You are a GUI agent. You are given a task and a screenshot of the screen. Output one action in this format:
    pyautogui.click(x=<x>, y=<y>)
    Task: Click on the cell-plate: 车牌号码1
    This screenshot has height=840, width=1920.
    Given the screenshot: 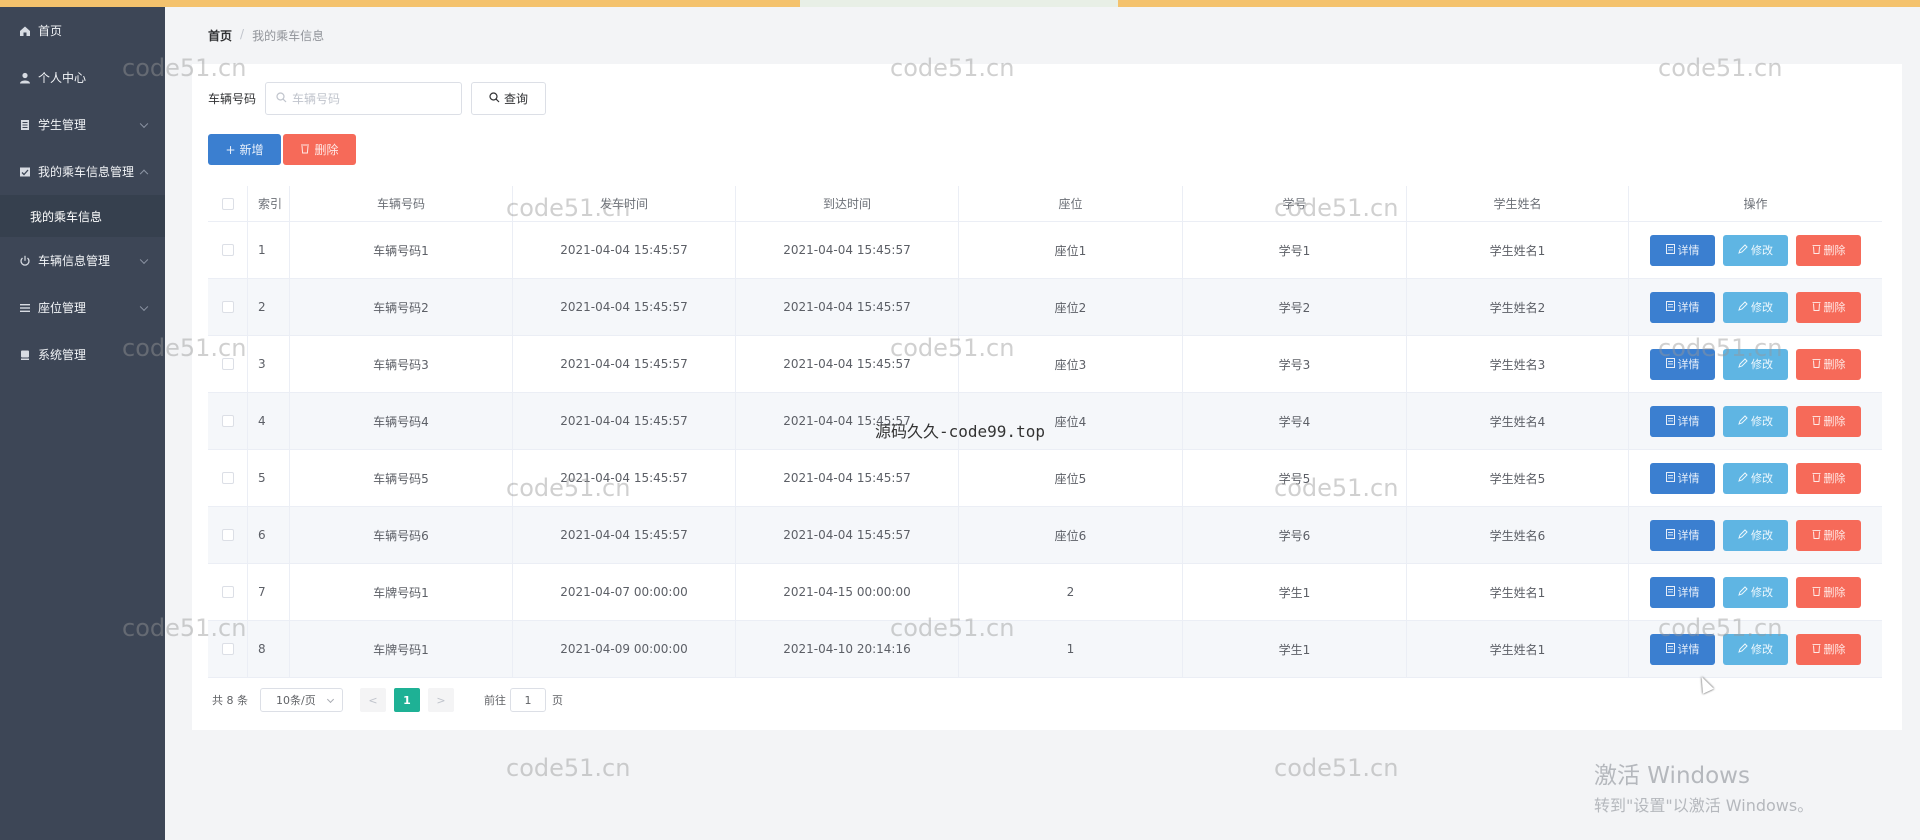 What is the action you would take?
    pyautogui.click(x=401, y=649)
    